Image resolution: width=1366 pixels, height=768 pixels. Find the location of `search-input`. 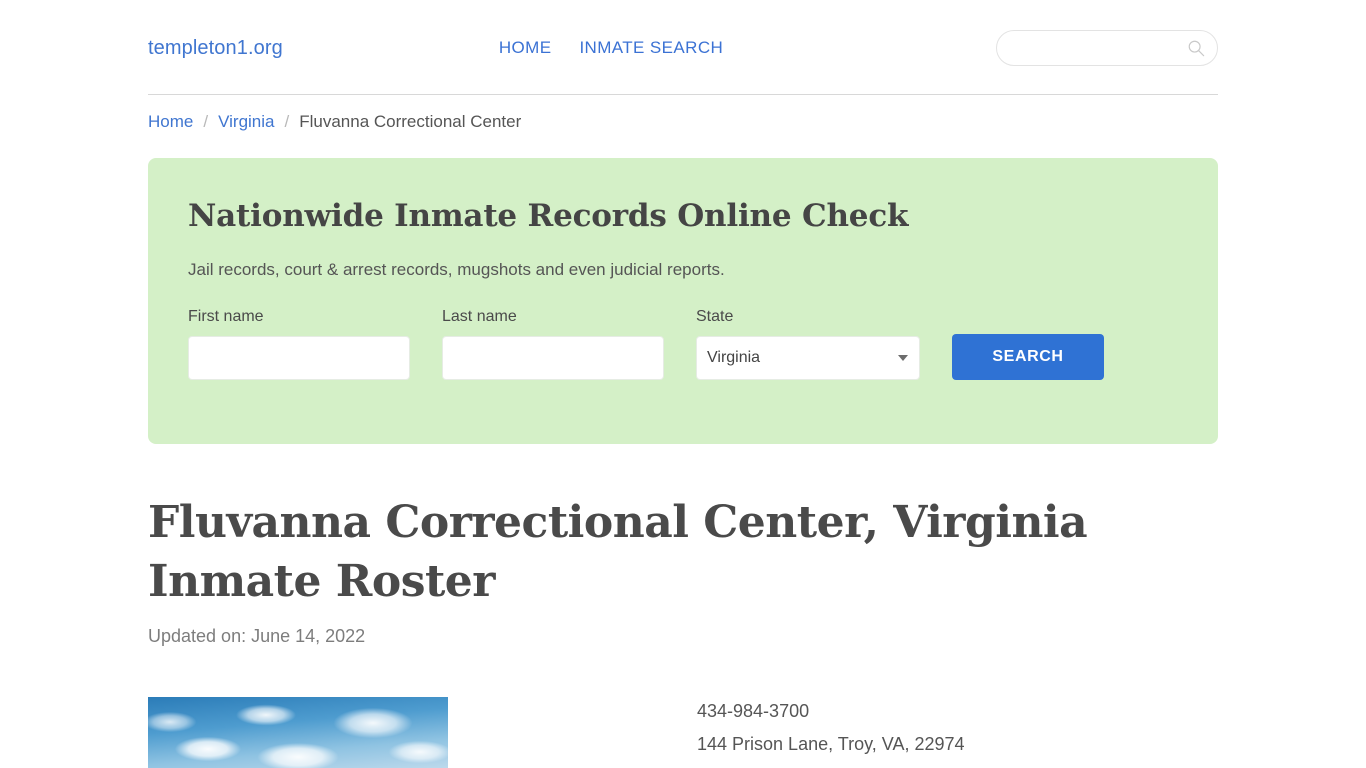

search-input is located at coordinates (1107, 48).